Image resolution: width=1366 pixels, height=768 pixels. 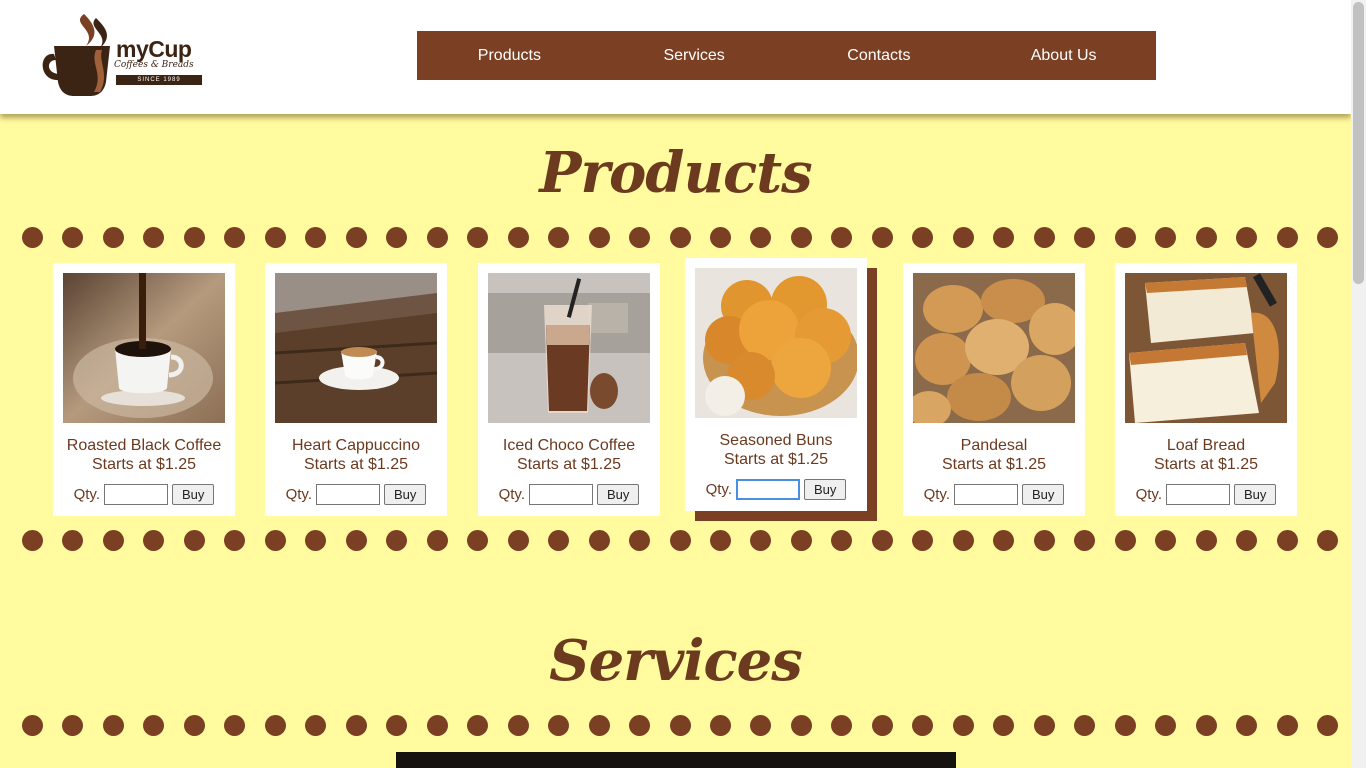 I want to click on iced-choco-photo, so click(x=569, y=348).